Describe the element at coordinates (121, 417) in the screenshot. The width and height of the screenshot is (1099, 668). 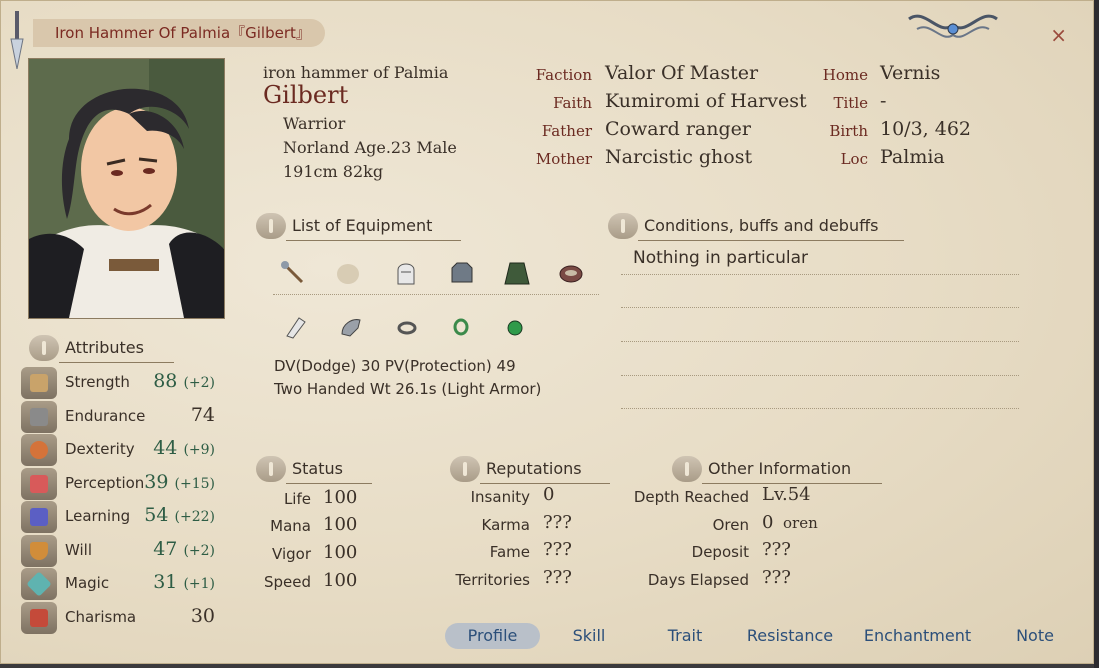
I see `attribute-row-endurance: Endurance 74` at that location.